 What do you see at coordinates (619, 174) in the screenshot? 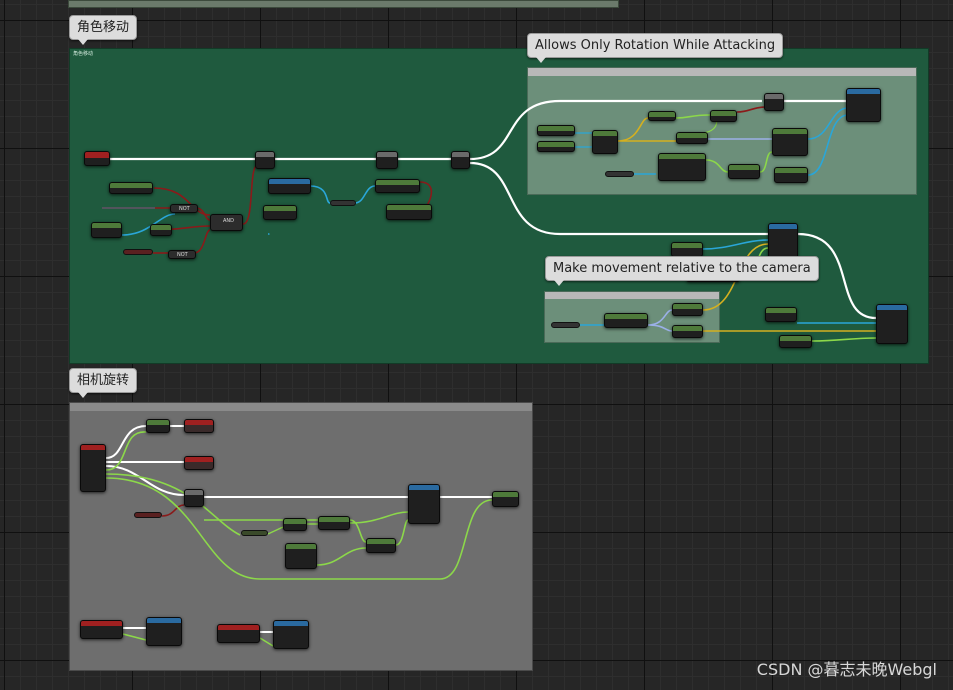
I see `rotation-float-pill` at bounding box center [619, 174].